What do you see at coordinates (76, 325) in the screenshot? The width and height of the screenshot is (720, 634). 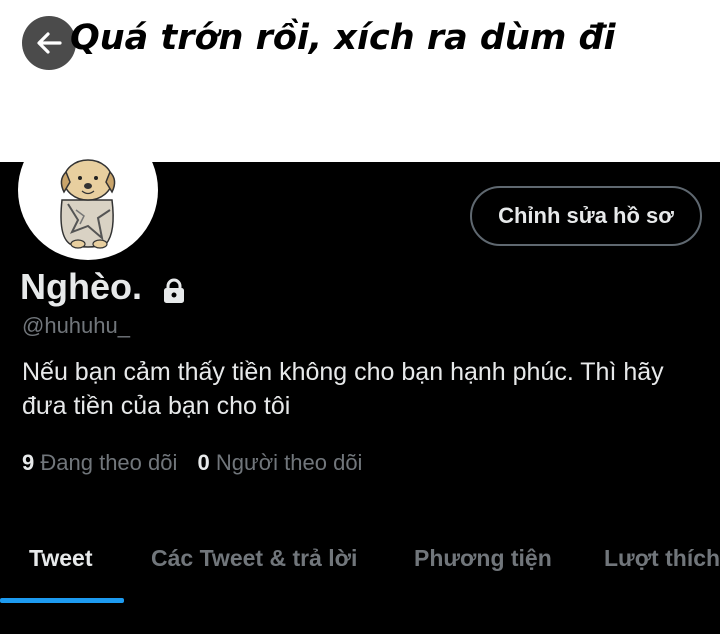 I see `profile-handle: @huhuhu_` at bounding box center [76, 325].